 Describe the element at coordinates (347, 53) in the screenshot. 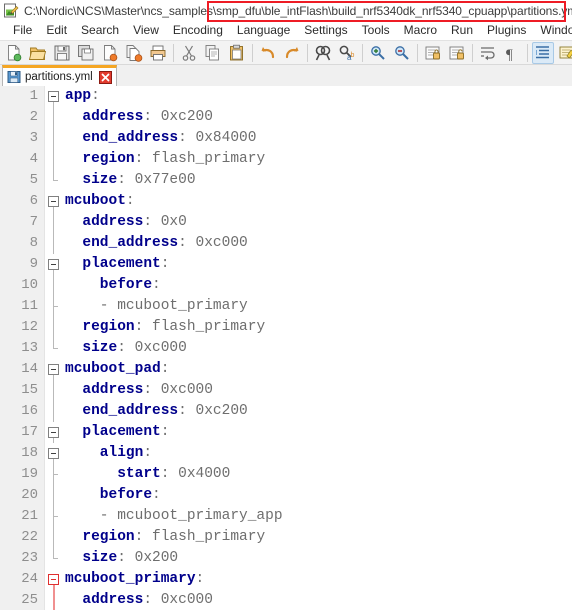

I see `toolbar-replace-button: ab` at that location.